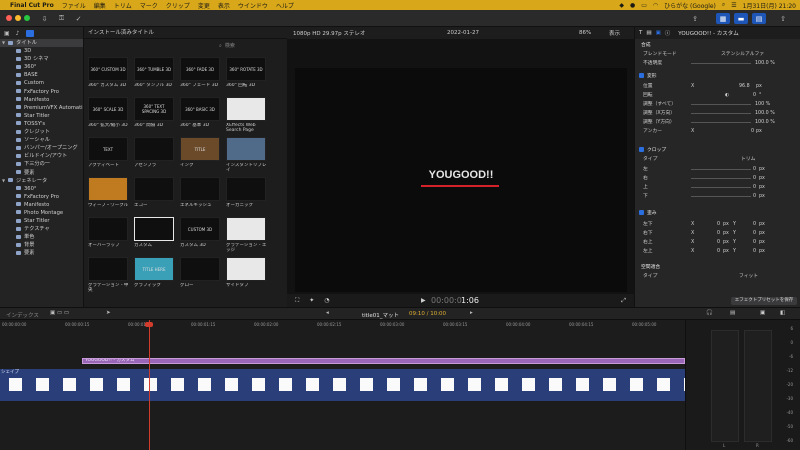 This screenshot has height=450, width=800. What do you see at coordinates (721, 187) in the screenshot?
I see `crop-top-slider` at bounding box center [721, 187].